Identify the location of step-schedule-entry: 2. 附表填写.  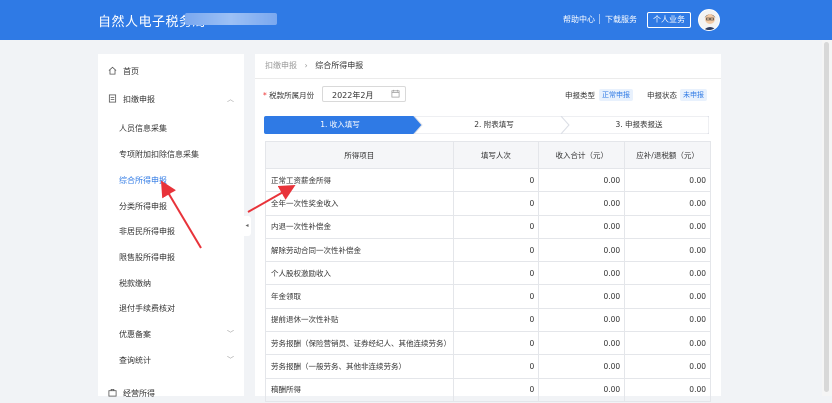
(494, 125).